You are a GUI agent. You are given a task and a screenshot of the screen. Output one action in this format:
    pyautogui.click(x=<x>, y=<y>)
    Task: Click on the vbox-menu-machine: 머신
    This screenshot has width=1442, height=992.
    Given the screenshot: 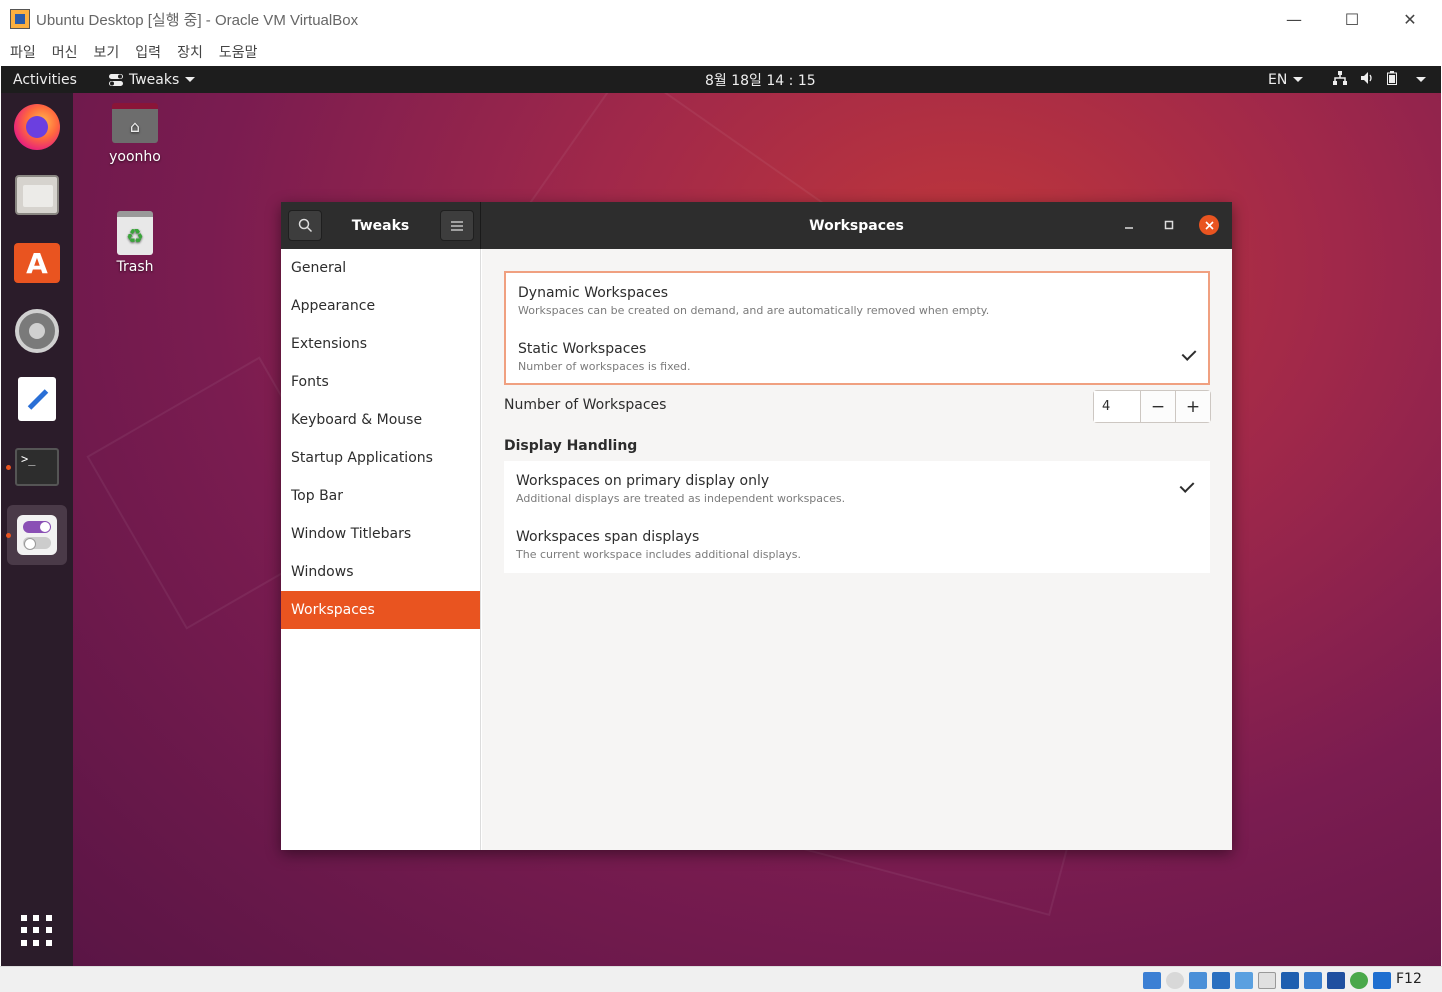 What is the action you would take?
    pyautogui.click(x=65, y=52)
    